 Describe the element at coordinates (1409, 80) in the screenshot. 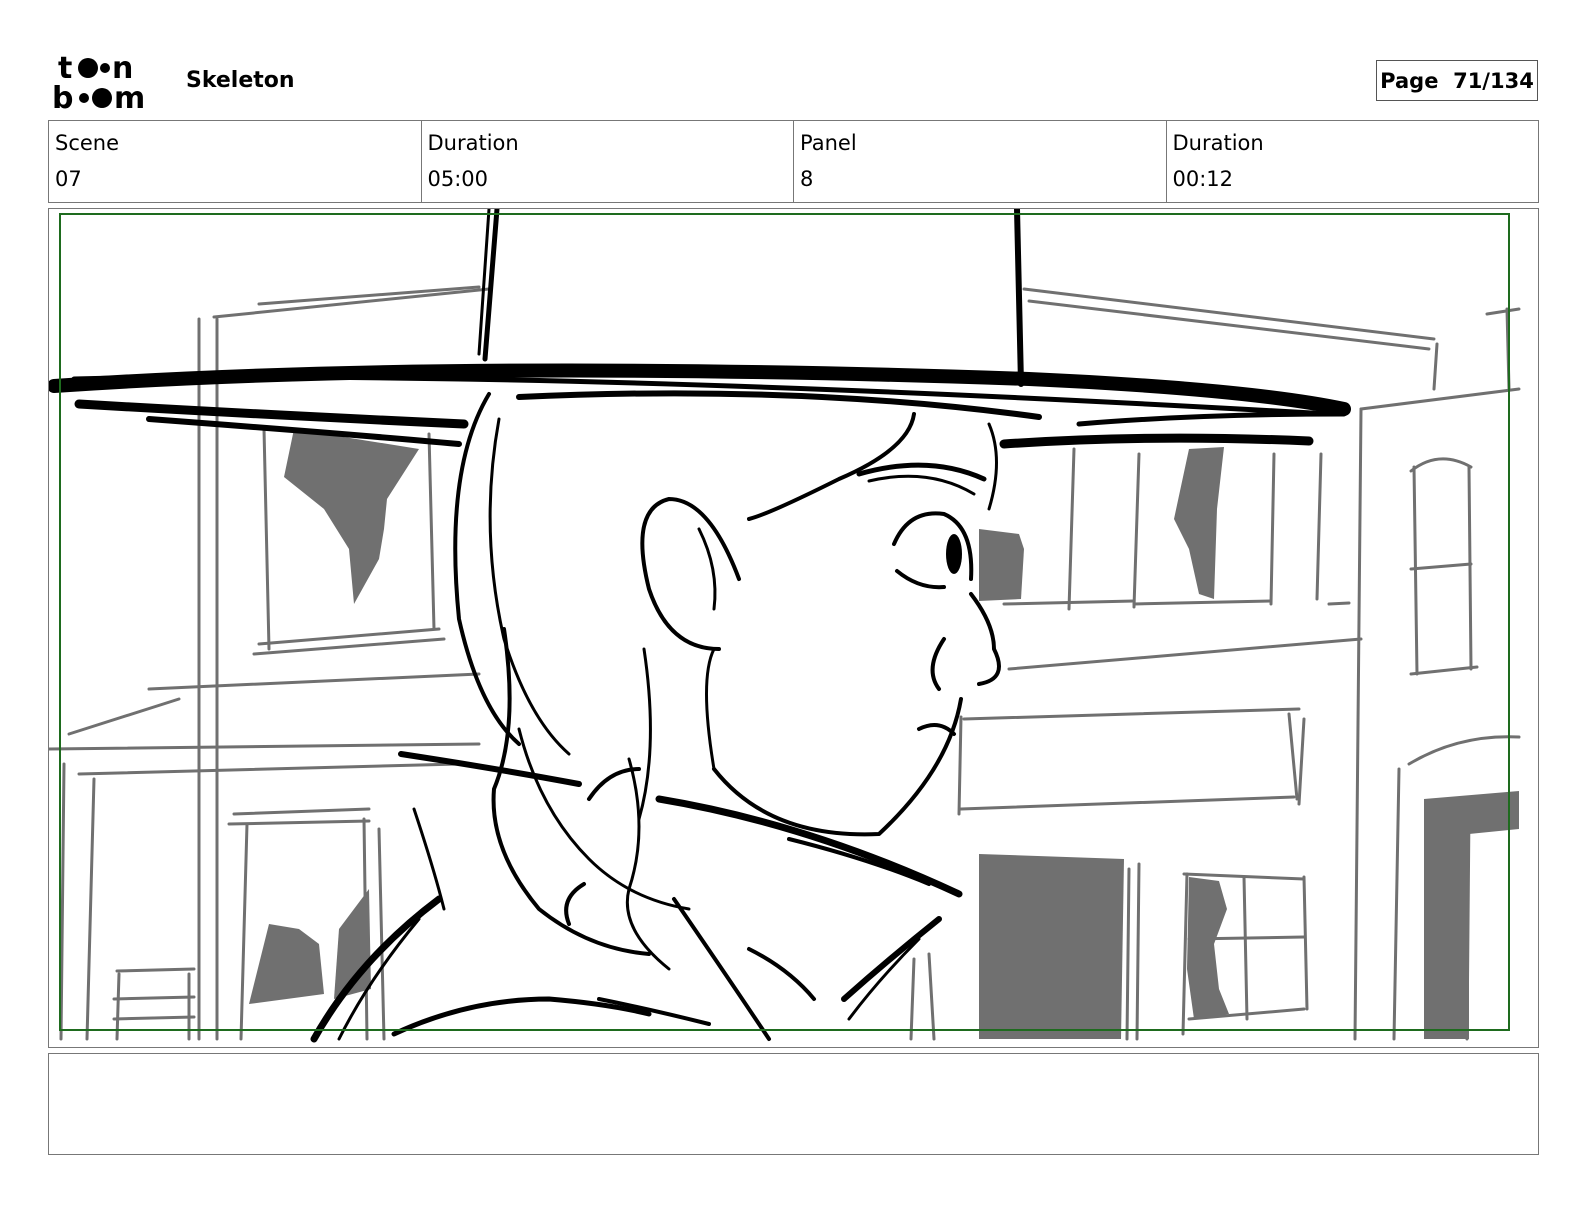

I see `page-label: Page` at that location.